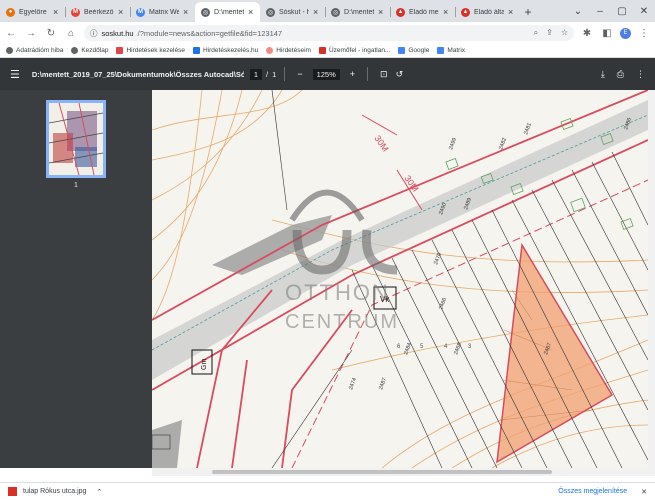  I want to click on matrix-icon, so click(441, 50).